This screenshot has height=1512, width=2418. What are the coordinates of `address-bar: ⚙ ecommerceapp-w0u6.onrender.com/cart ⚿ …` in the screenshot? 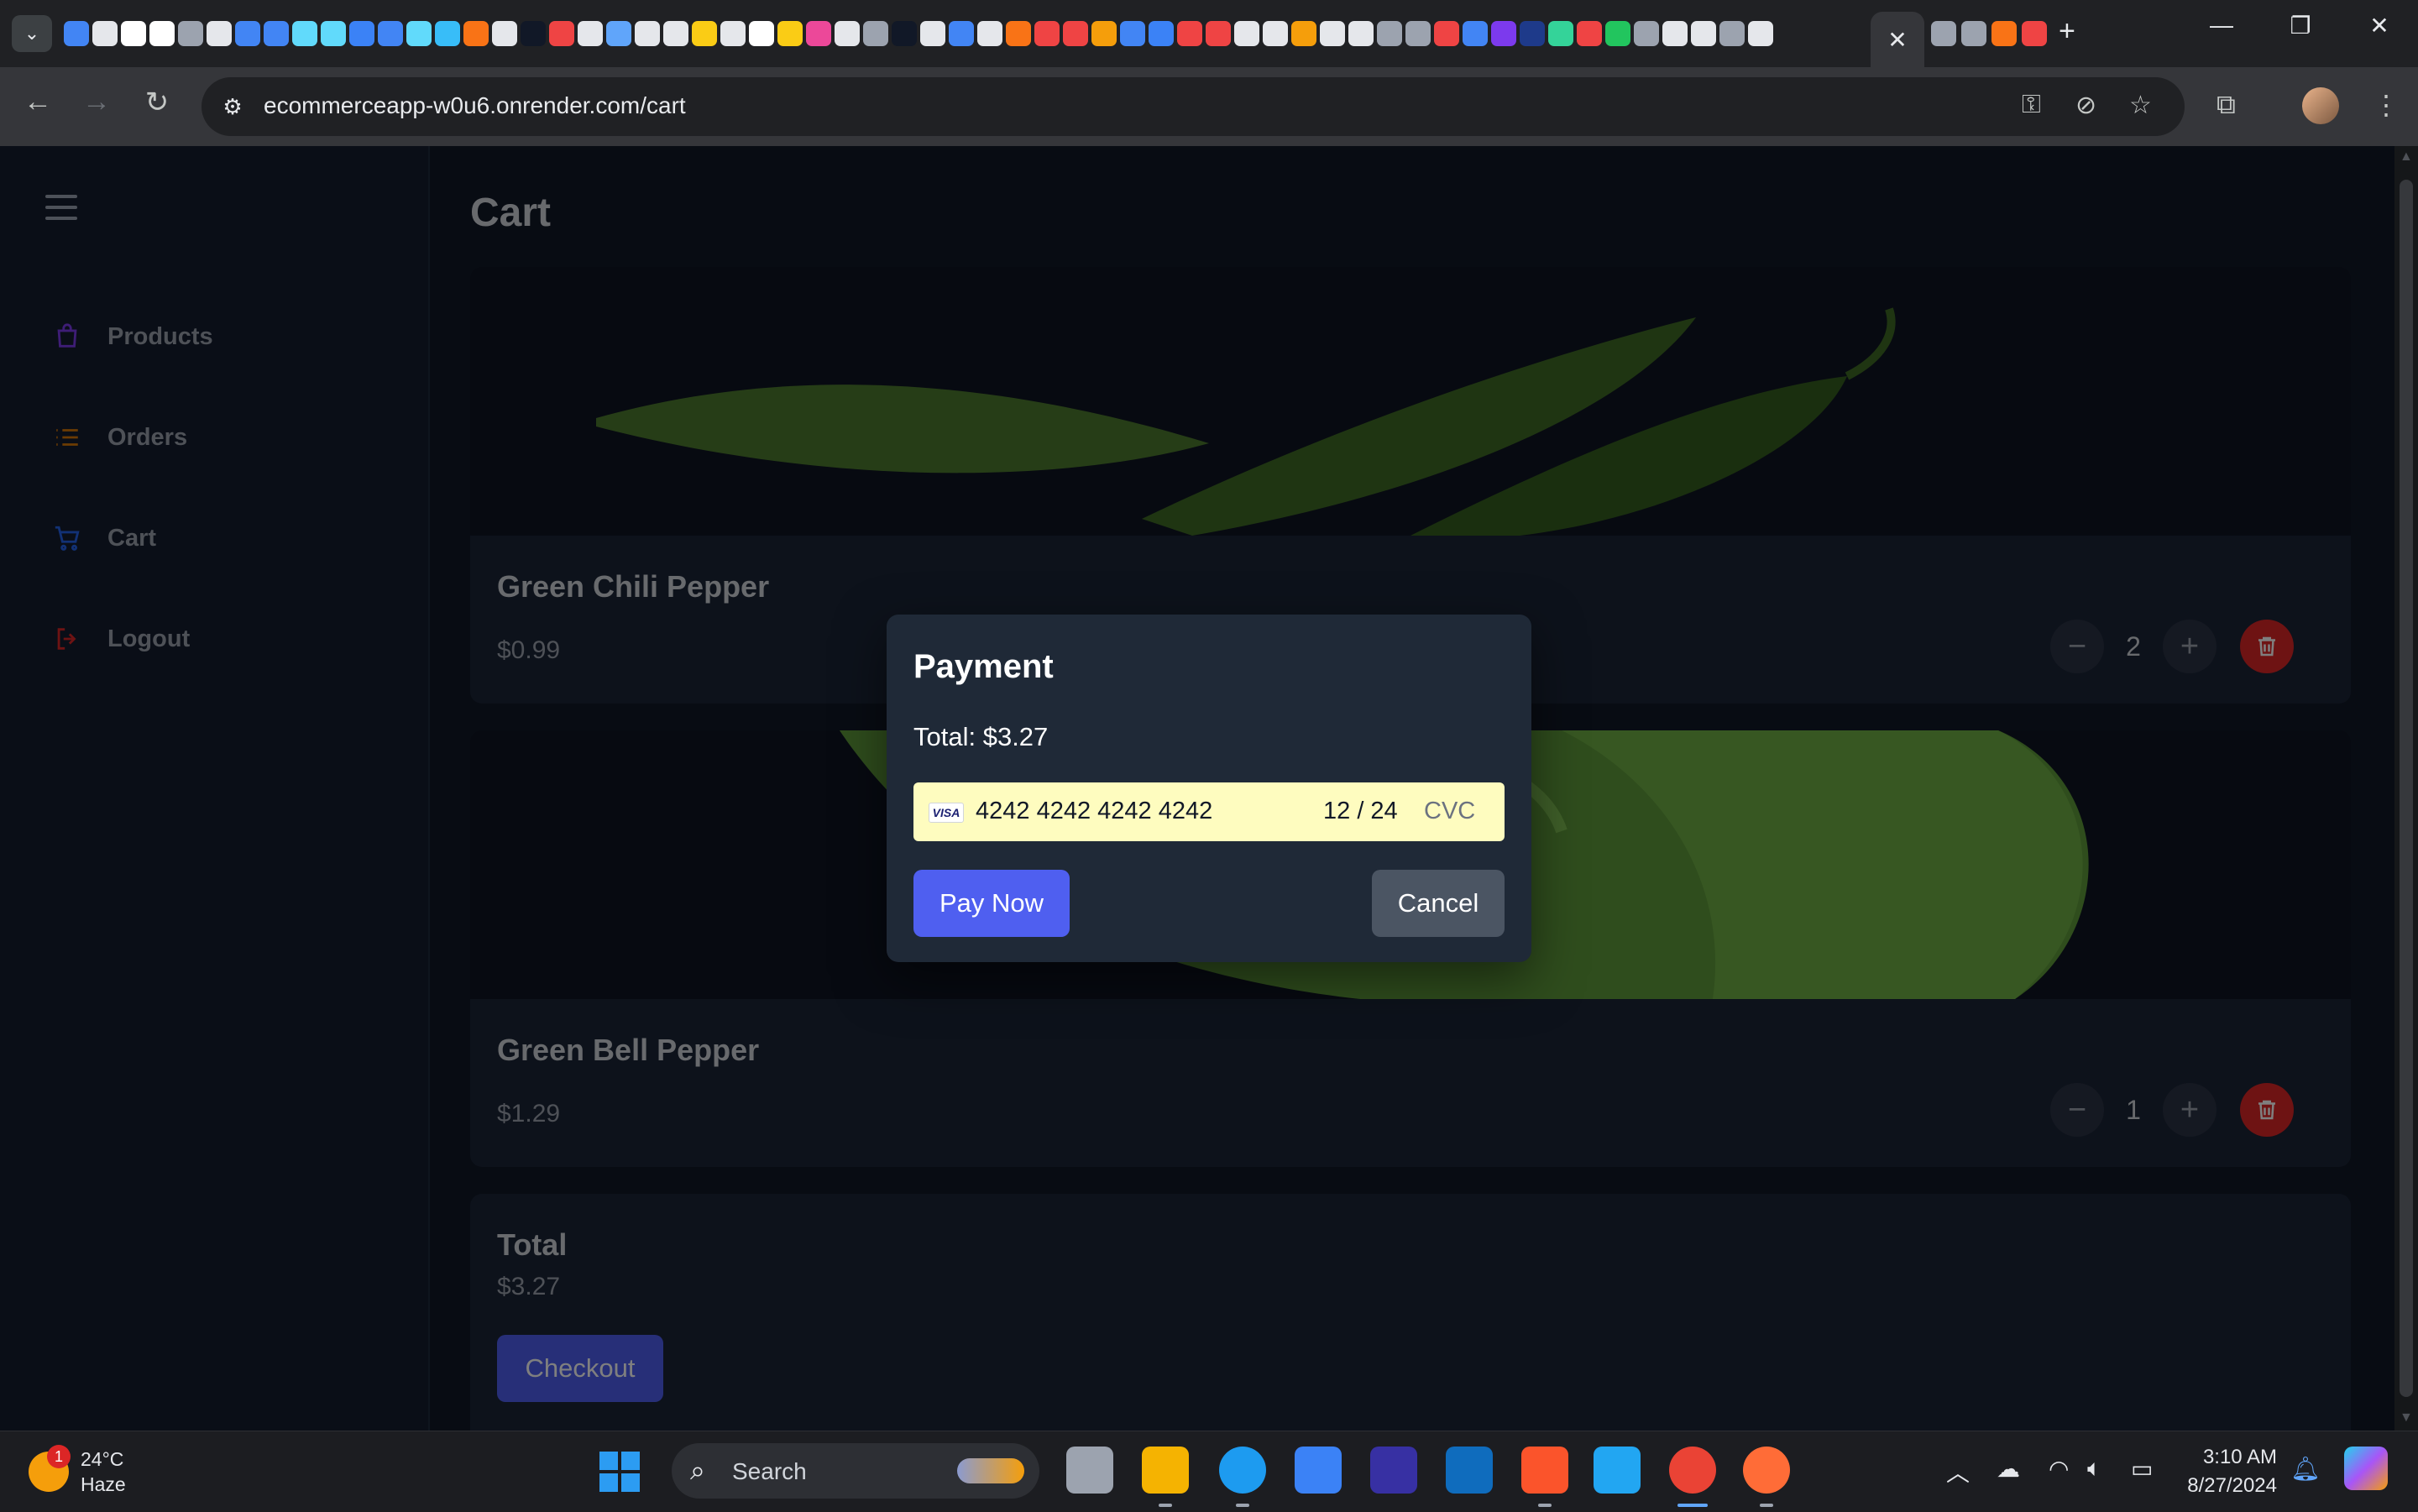 It's located at (1193, 106).